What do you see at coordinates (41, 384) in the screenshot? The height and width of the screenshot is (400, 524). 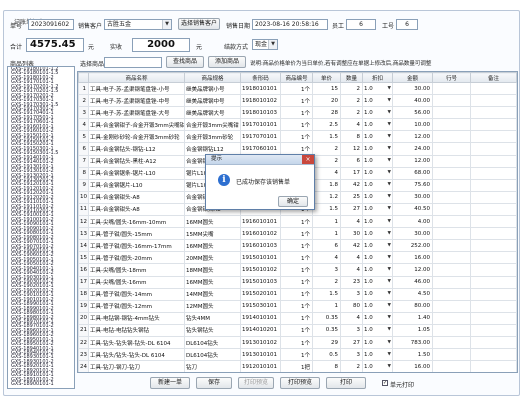 I see `product-list-item: GXS-18900101-1` at bounding box center [41, 384].